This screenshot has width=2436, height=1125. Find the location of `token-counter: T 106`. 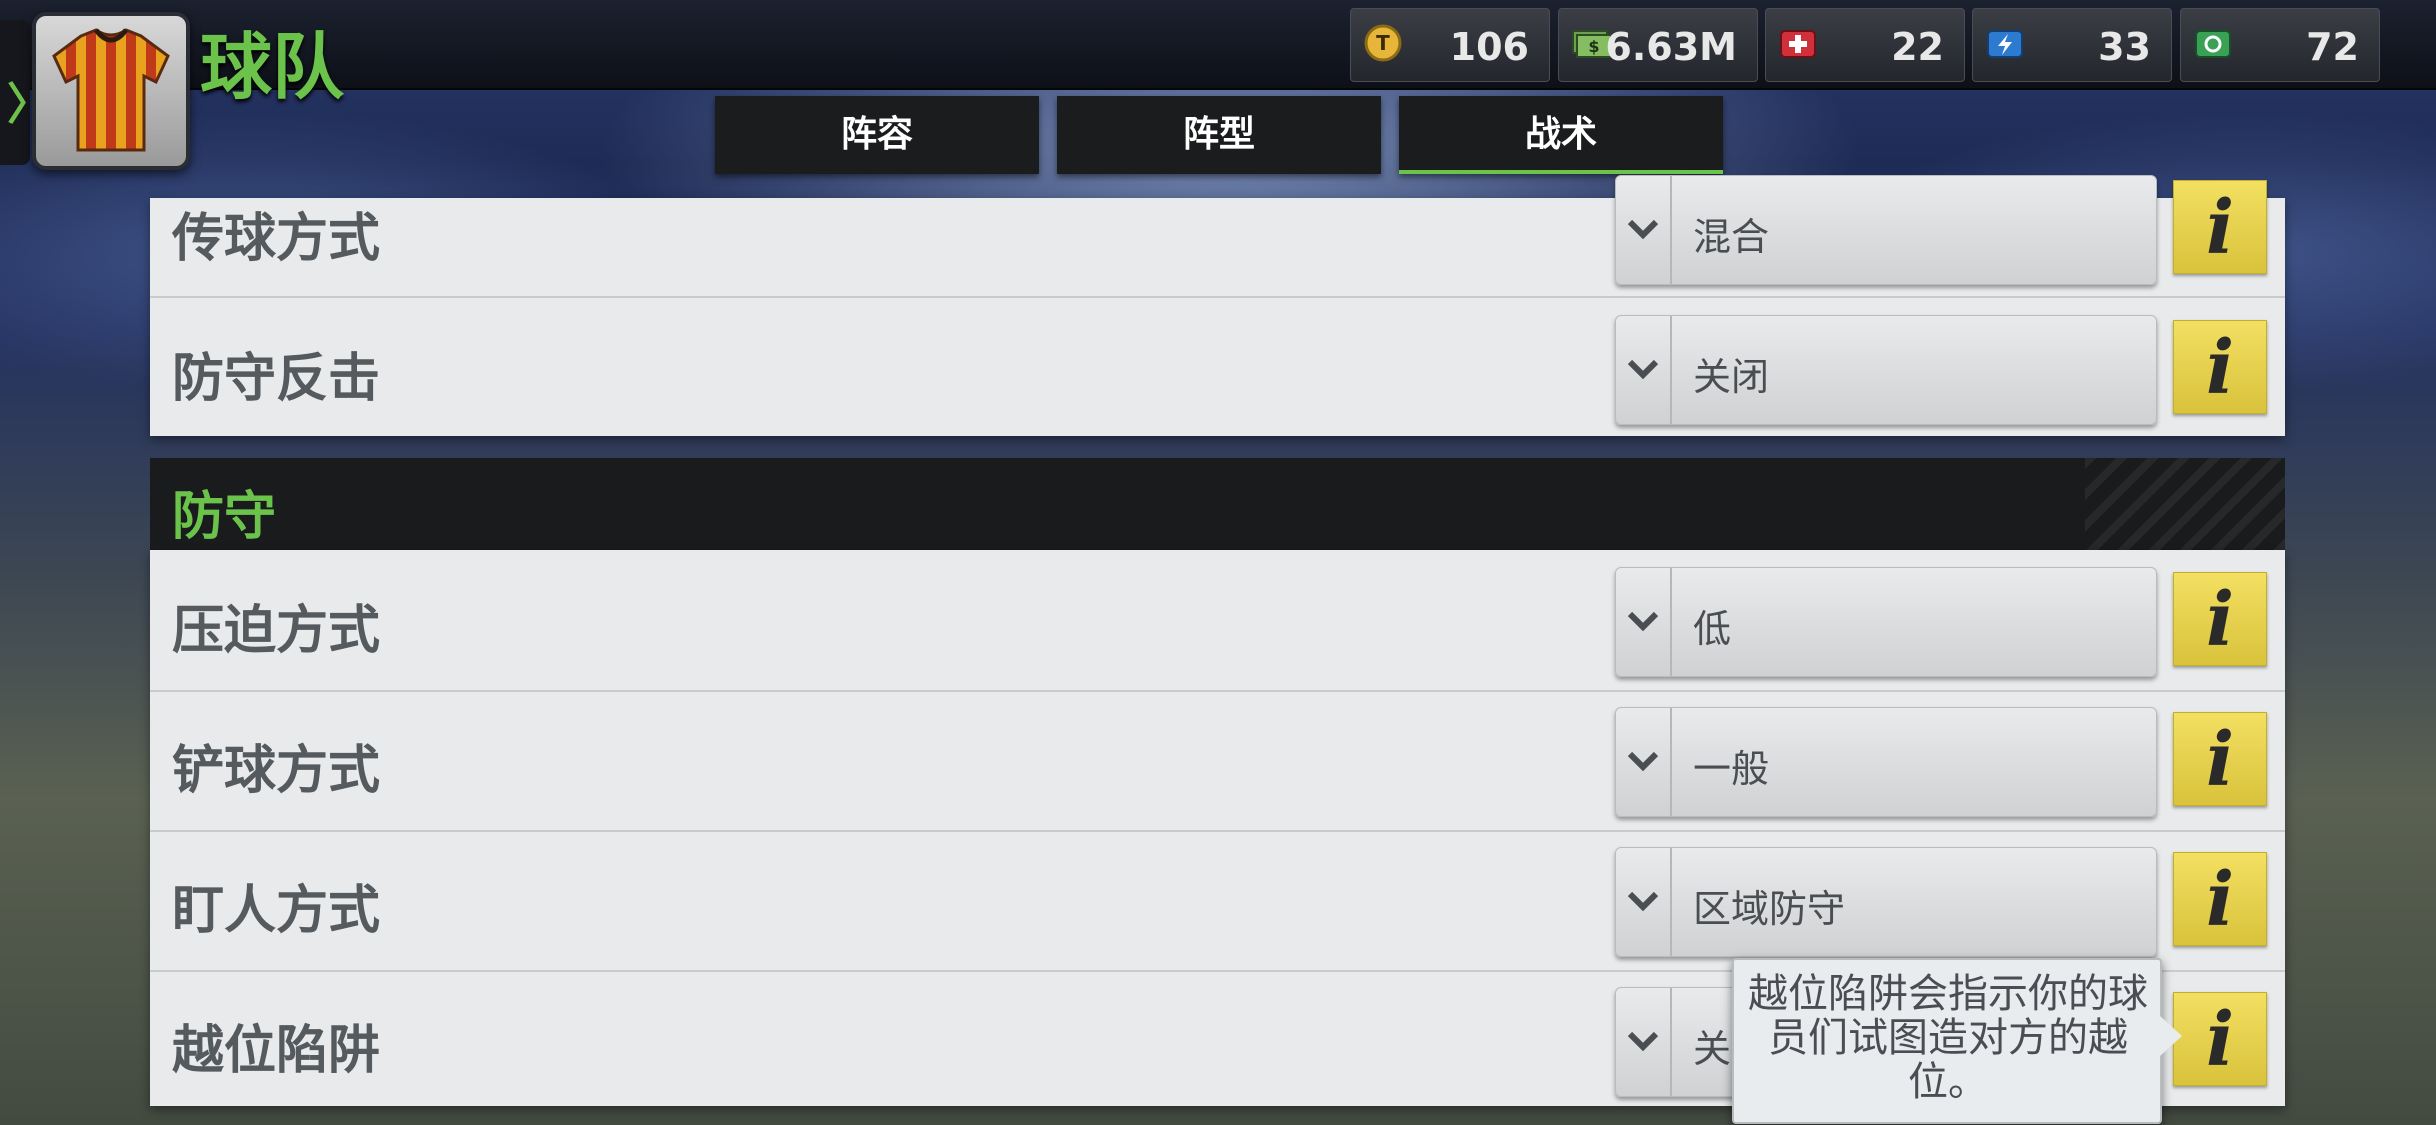

token-counter: T 106 is located at coordinates (1450, 45).